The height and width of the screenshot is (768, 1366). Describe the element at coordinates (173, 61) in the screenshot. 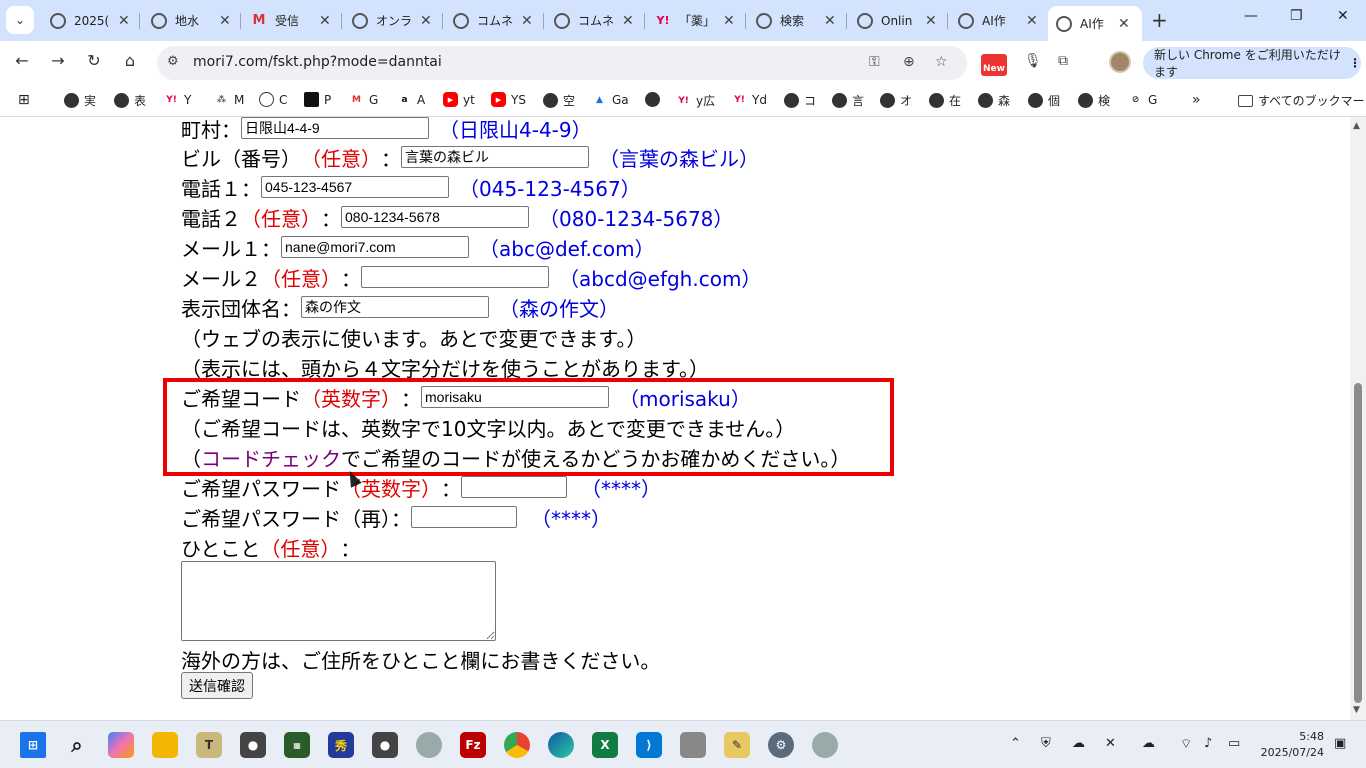

I see `site-info-icon: ⚙` at that location.